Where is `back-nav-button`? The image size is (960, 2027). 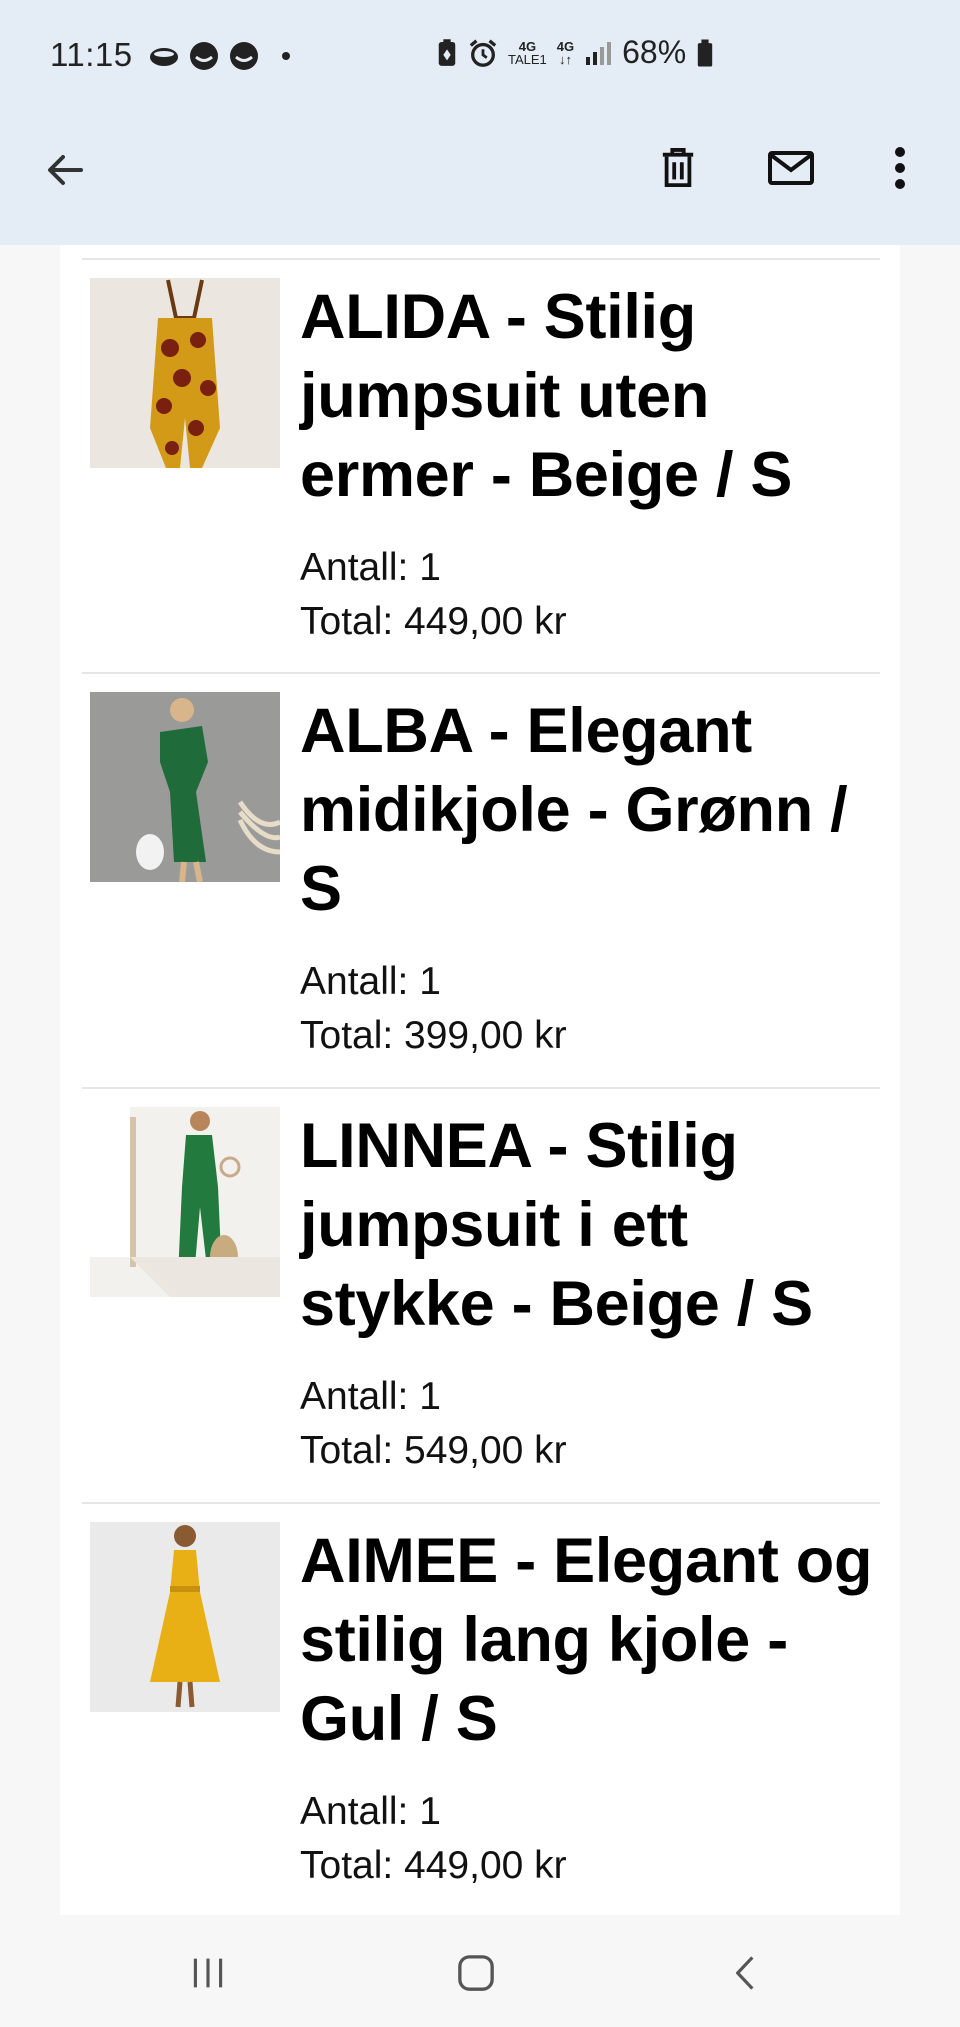
back-nav-button is located at coordinates (745, 1973).